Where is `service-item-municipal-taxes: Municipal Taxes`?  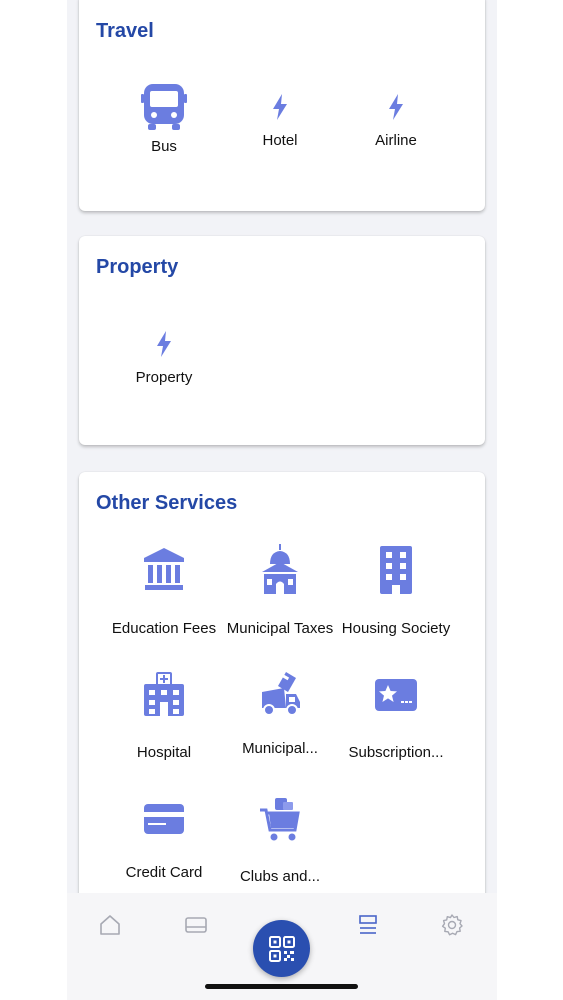
service-item-municipal-taxes: Municipal Taxes is located at coordinates (280, 590).